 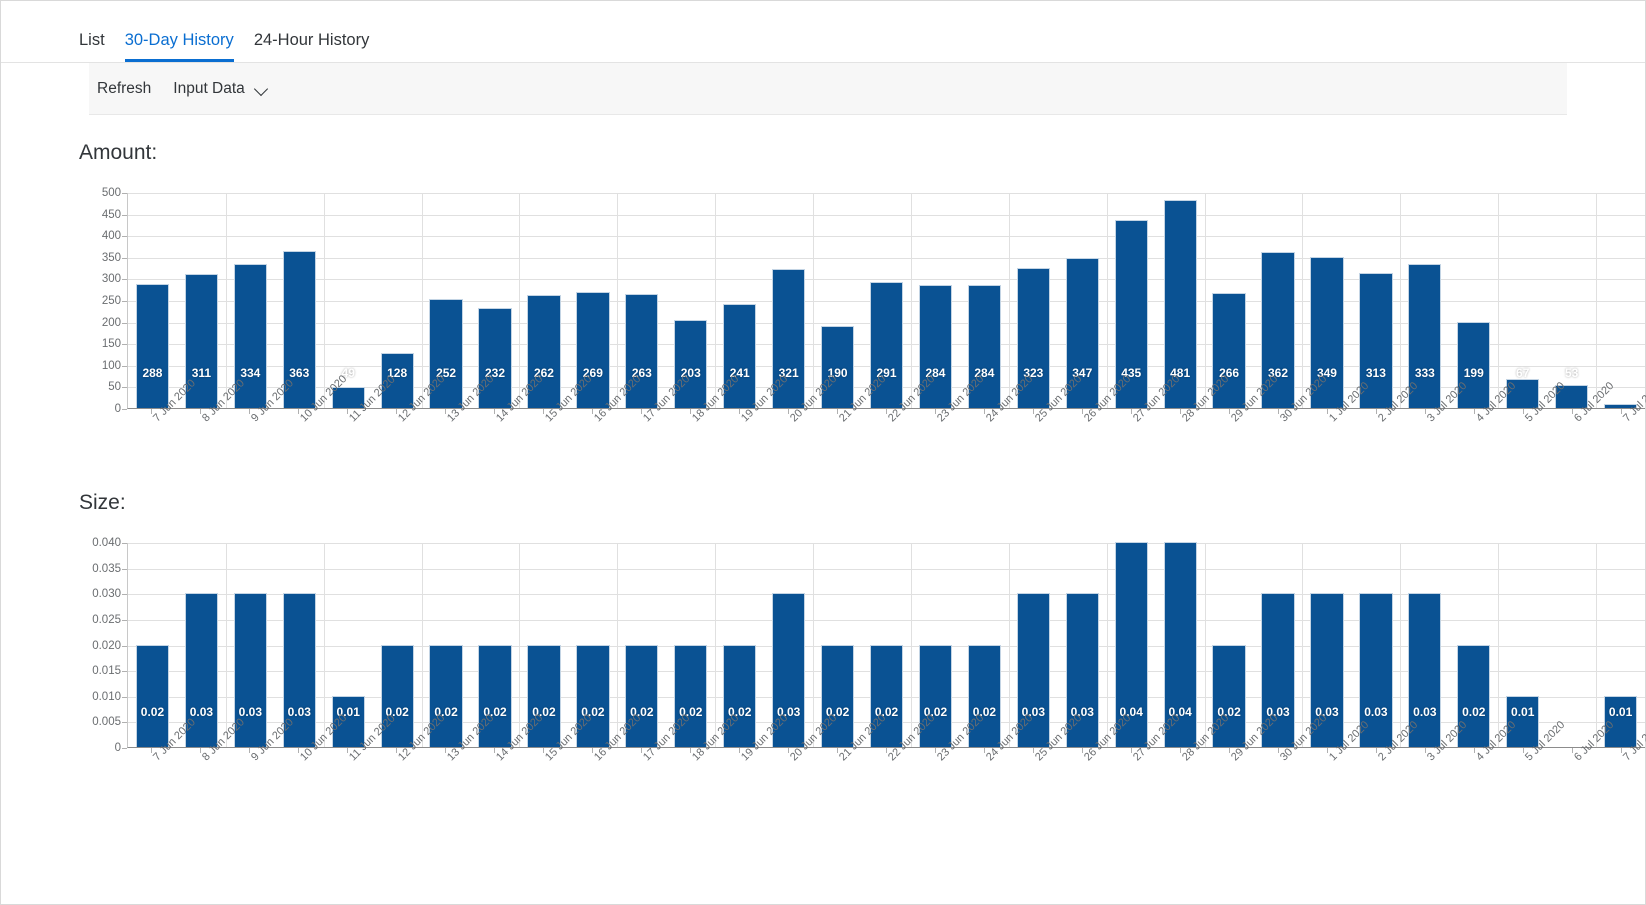 What do you see at coordinates (221, 89) in the screenshot?
I see `input-data-dropdown: Input Data` at bounding box center [221, 89].